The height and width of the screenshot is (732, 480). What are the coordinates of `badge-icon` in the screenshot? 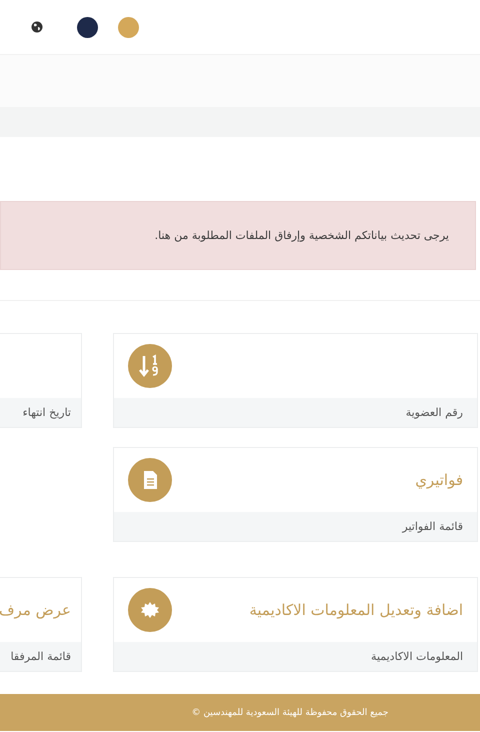 It's located at (150, 610).